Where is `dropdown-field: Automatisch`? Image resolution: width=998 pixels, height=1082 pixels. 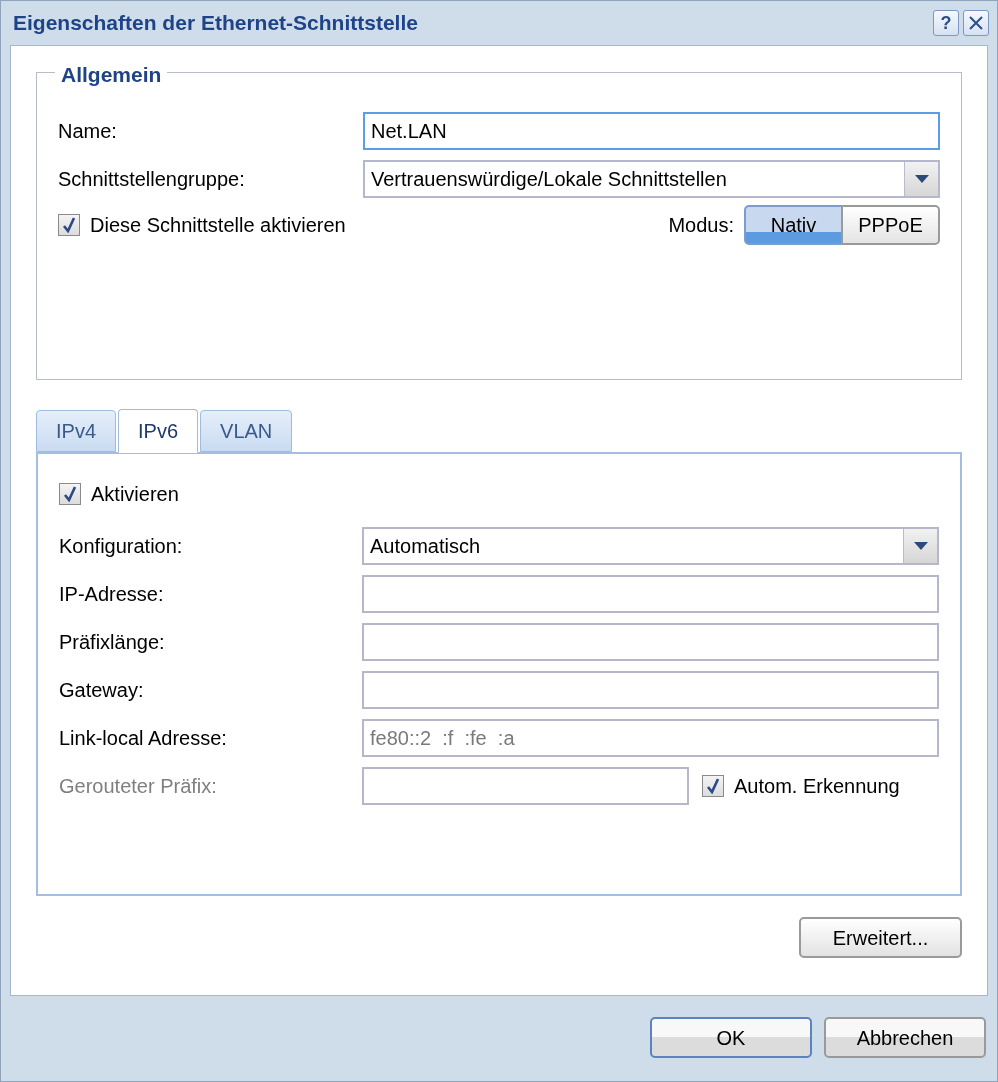
dropdown-field: Automatisch is located at coordinates (650, 546).